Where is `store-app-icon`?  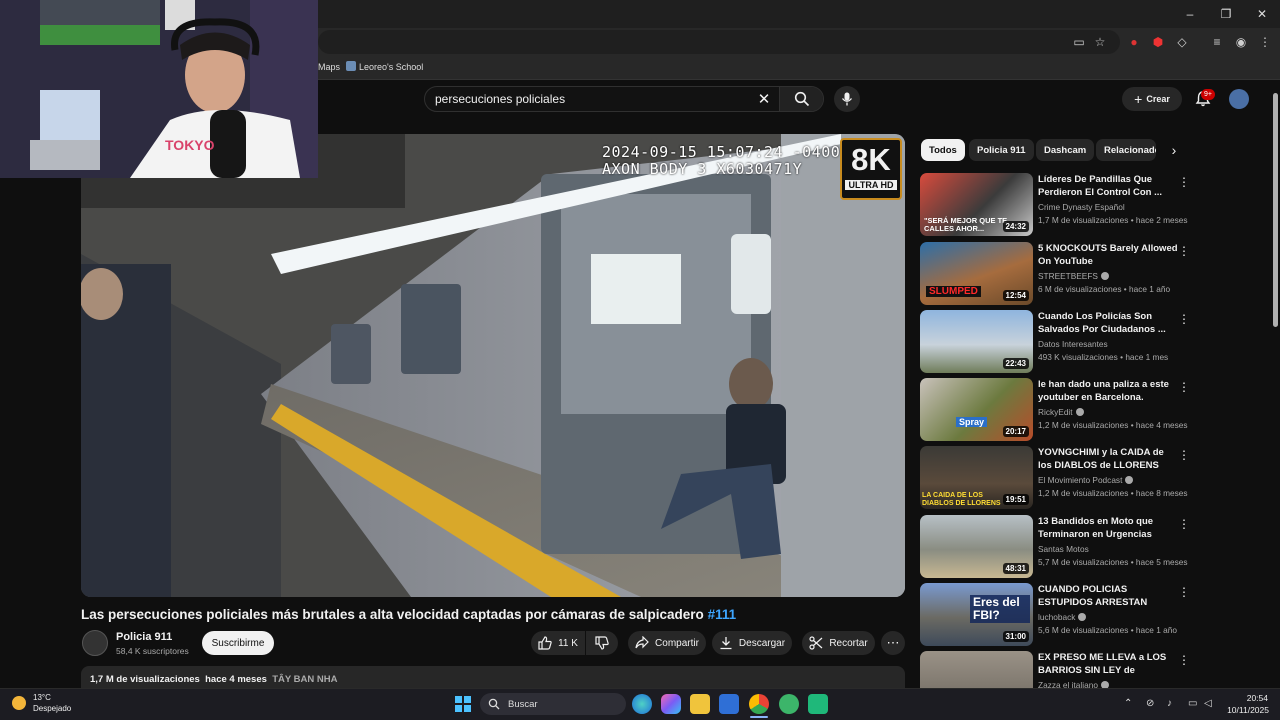 store-app-icon is located at coordinates (729, 704).